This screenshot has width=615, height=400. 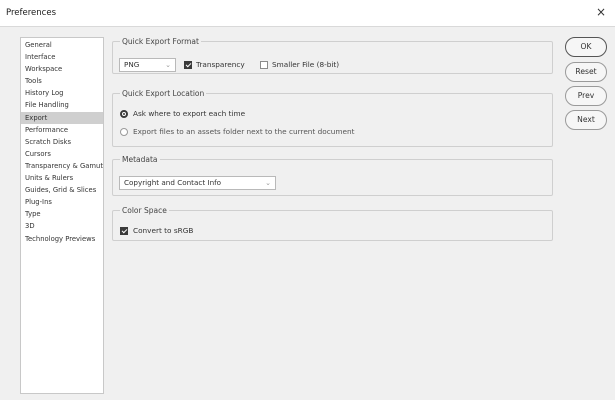 I want to click on title-bar: Preferences ×, so click(x=307, y=13).